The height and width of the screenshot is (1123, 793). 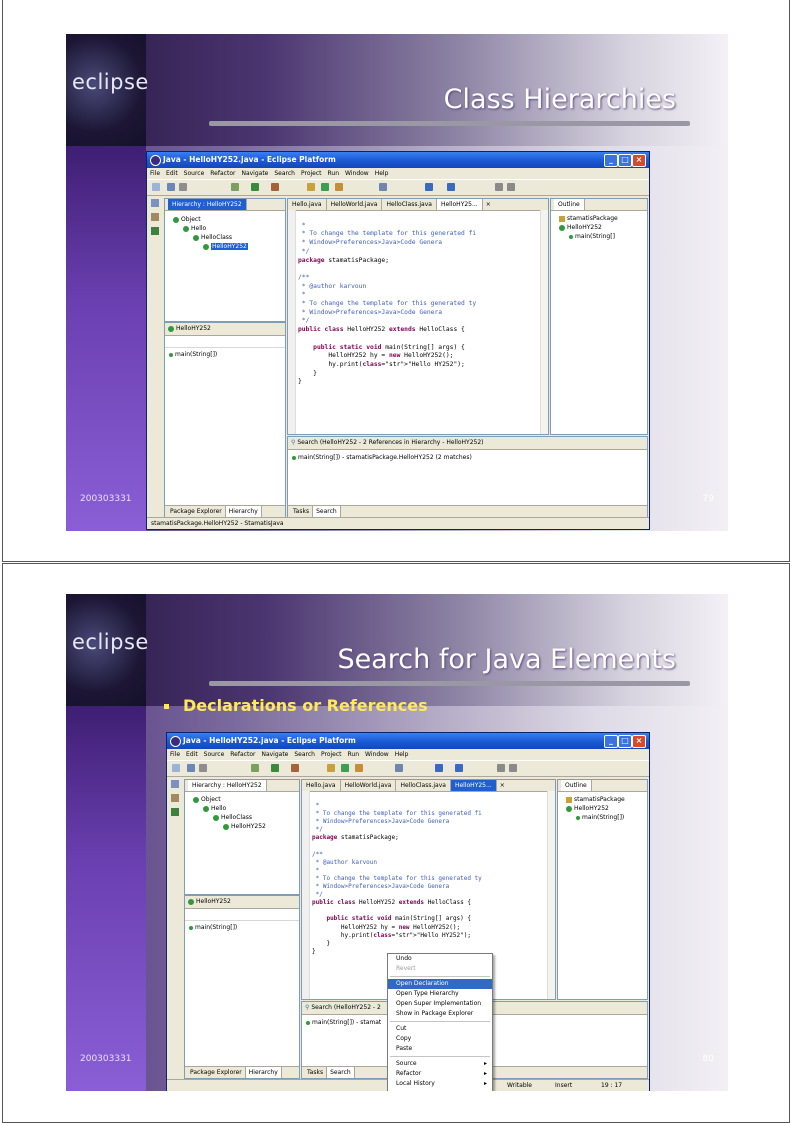 I want to click on outline-item-package: stamatisPackage, so click(x=604, y=799).